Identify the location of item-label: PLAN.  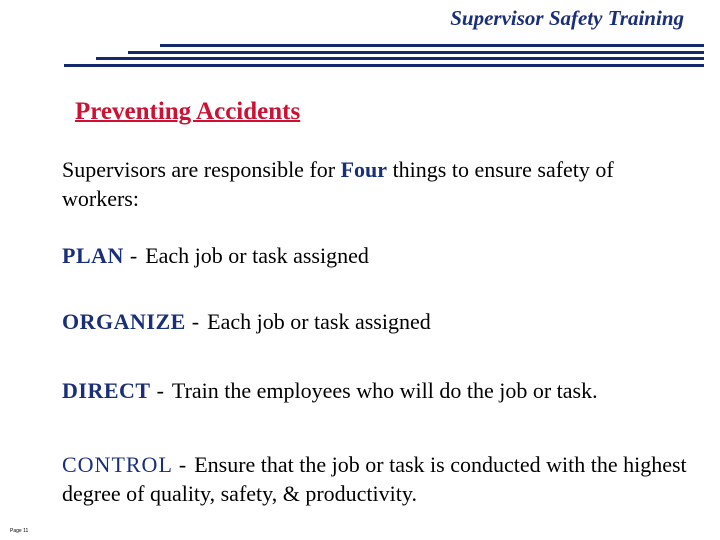
(93, 255).